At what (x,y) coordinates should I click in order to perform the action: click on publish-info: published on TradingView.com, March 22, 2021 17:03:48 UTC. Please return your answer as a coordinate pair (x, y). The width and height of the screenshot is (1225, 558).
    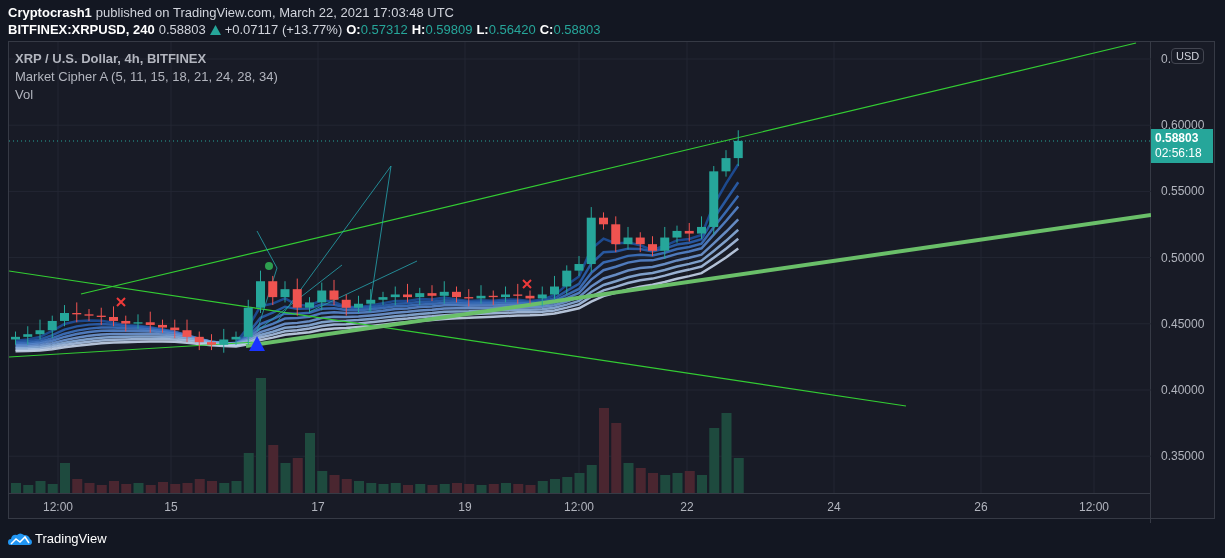
    Looking at the image, I should click on (274, 12).